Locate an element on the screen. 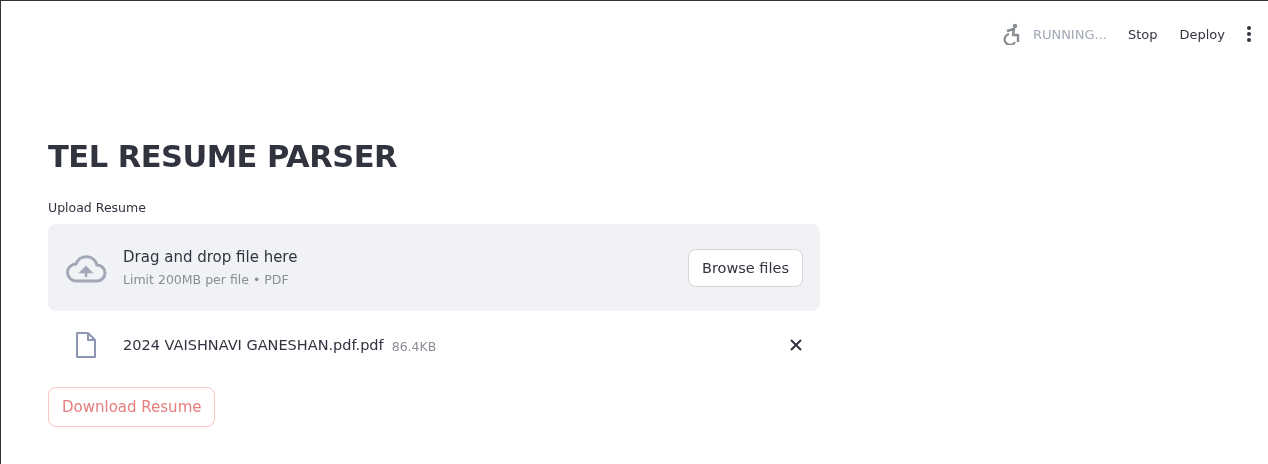 This screenshot has height=464, width=1268. header-button: Stop is located at coordinates (1142, 34).